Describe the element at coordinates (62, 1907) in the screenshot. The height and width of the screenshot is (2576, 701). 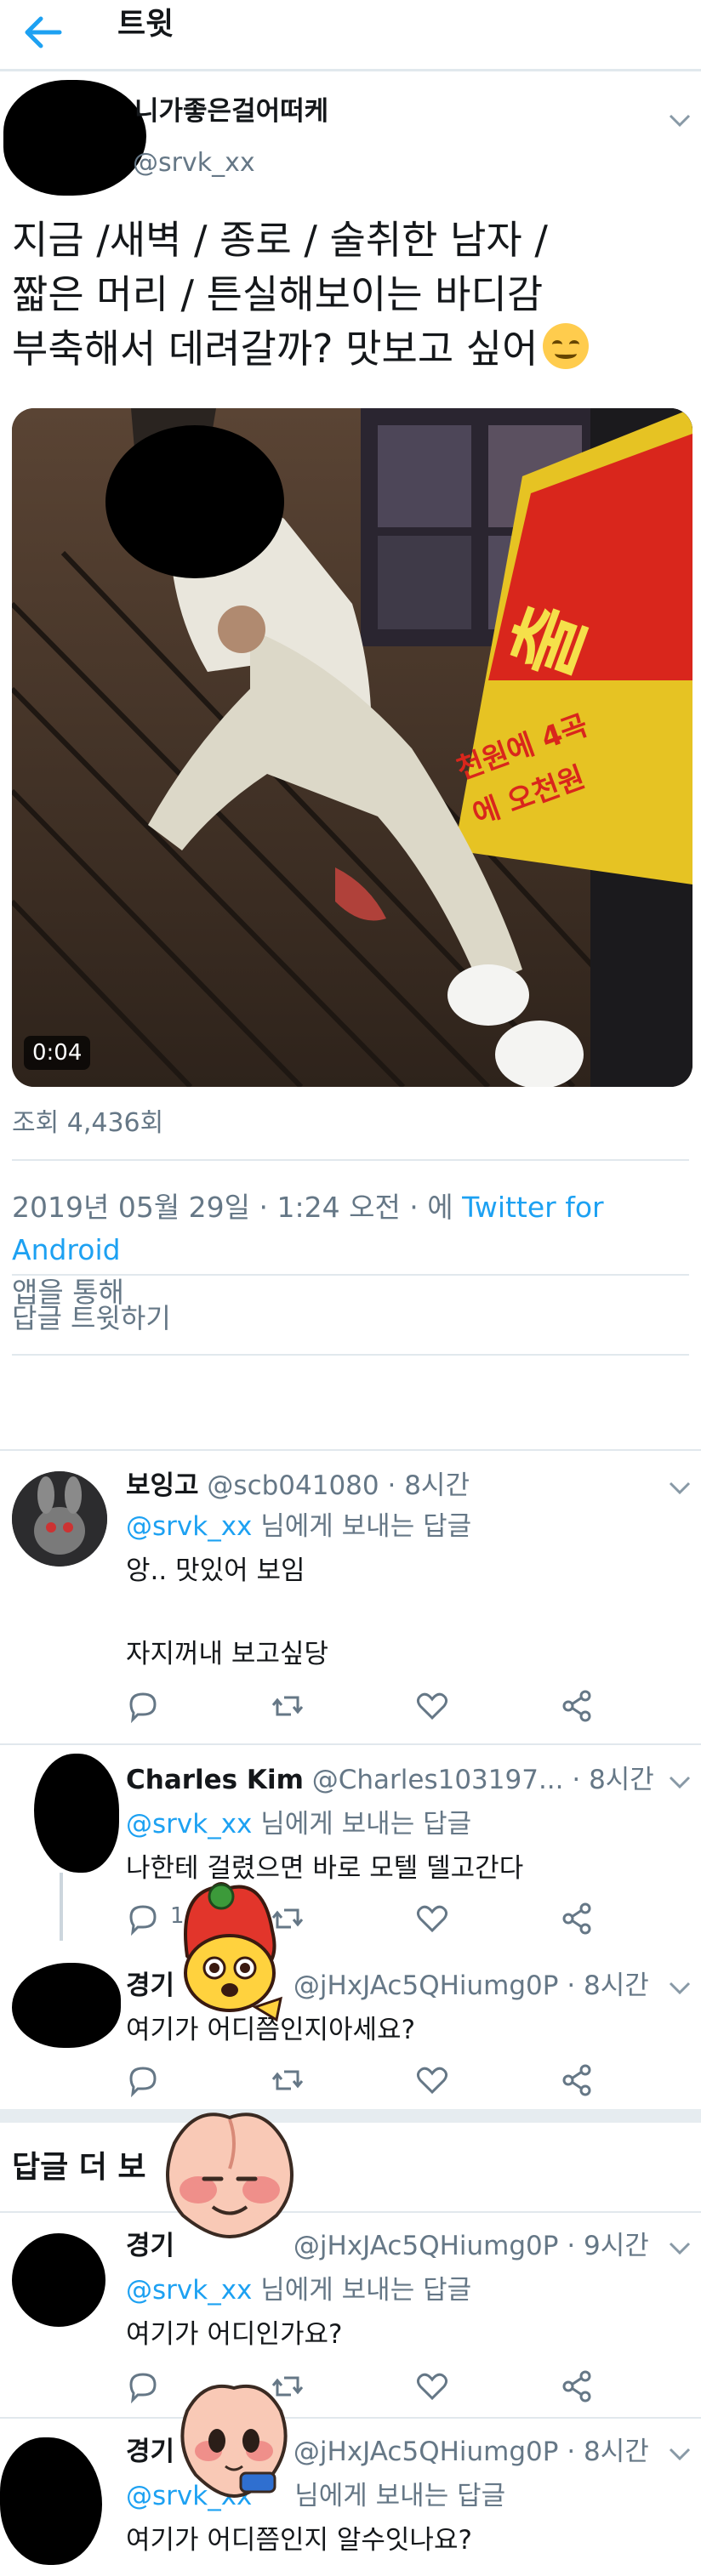
I see `thread-line` at that location.